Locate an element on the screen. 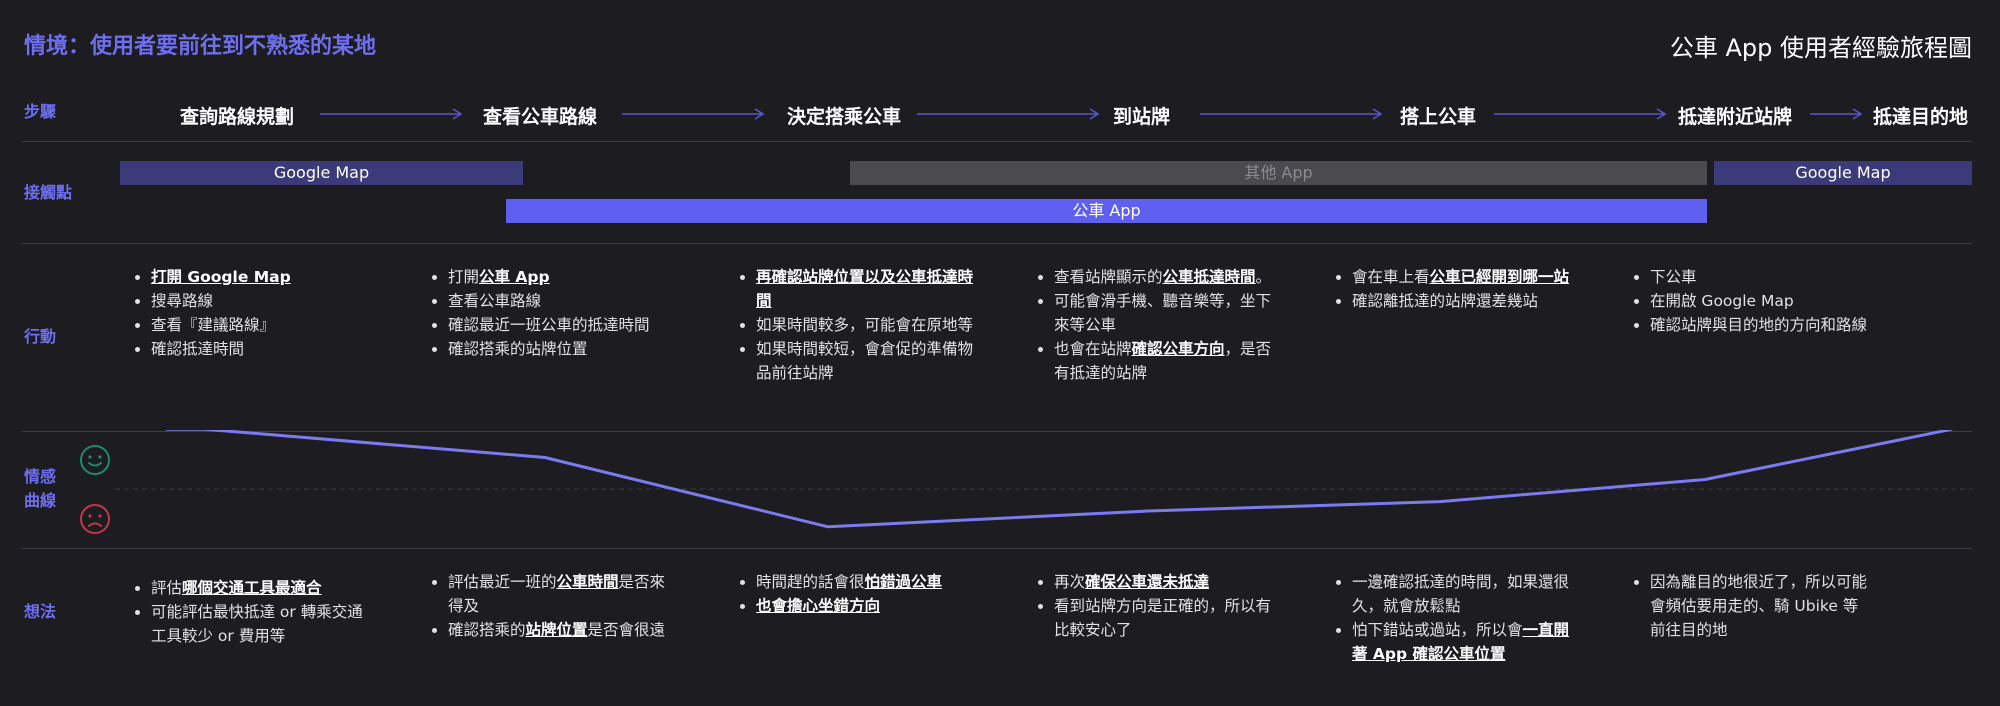 This screenshot has height=706, width=2000. text-segment: 評估最近一班的 is located at coordinates (502, 582).